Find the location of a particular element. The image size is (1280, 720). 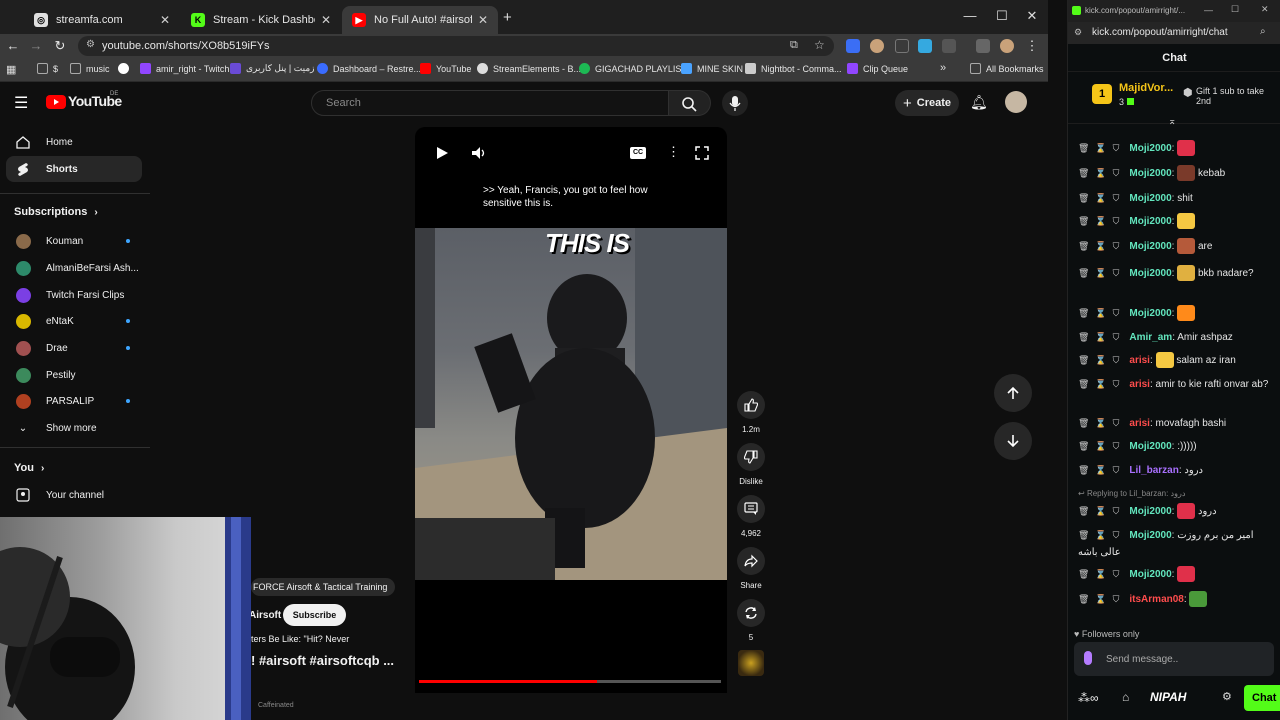

sidebar-item-home: Home is located at coordinates (74, 142).